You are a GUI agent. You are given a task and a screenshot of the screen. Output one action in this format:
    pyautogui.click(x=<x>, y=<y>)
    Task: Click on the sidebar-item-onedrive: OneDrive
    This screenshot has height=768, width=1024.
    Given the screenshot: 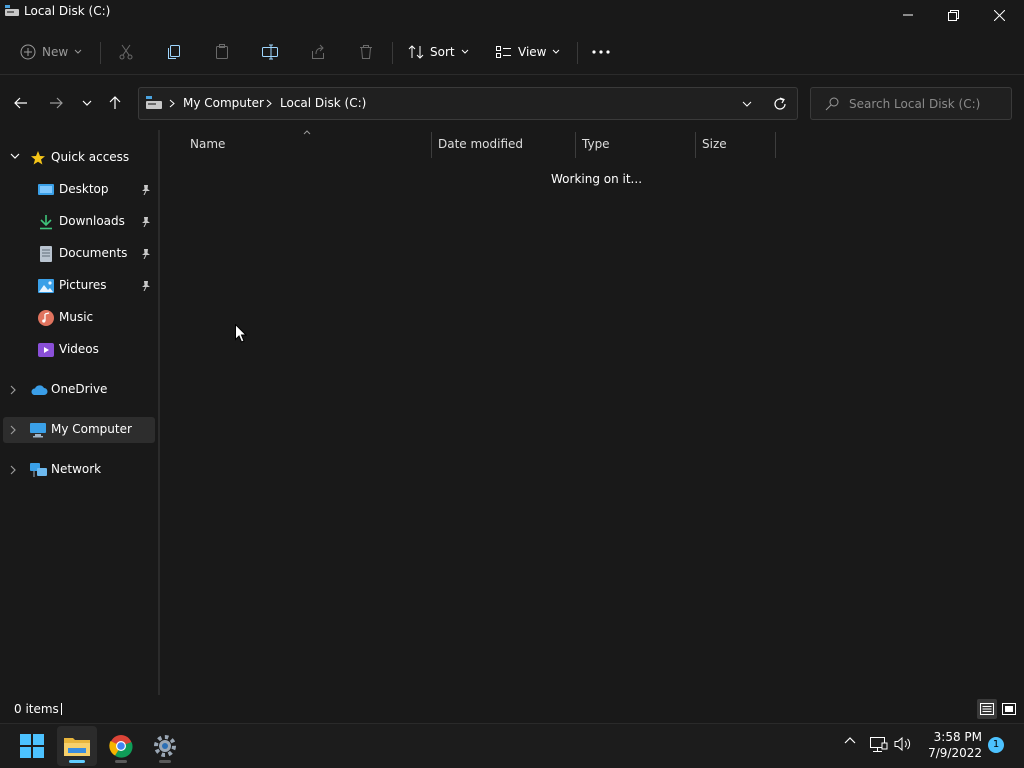 What is the action you would take?
    pyautogui.click(x=79, y=390)
    